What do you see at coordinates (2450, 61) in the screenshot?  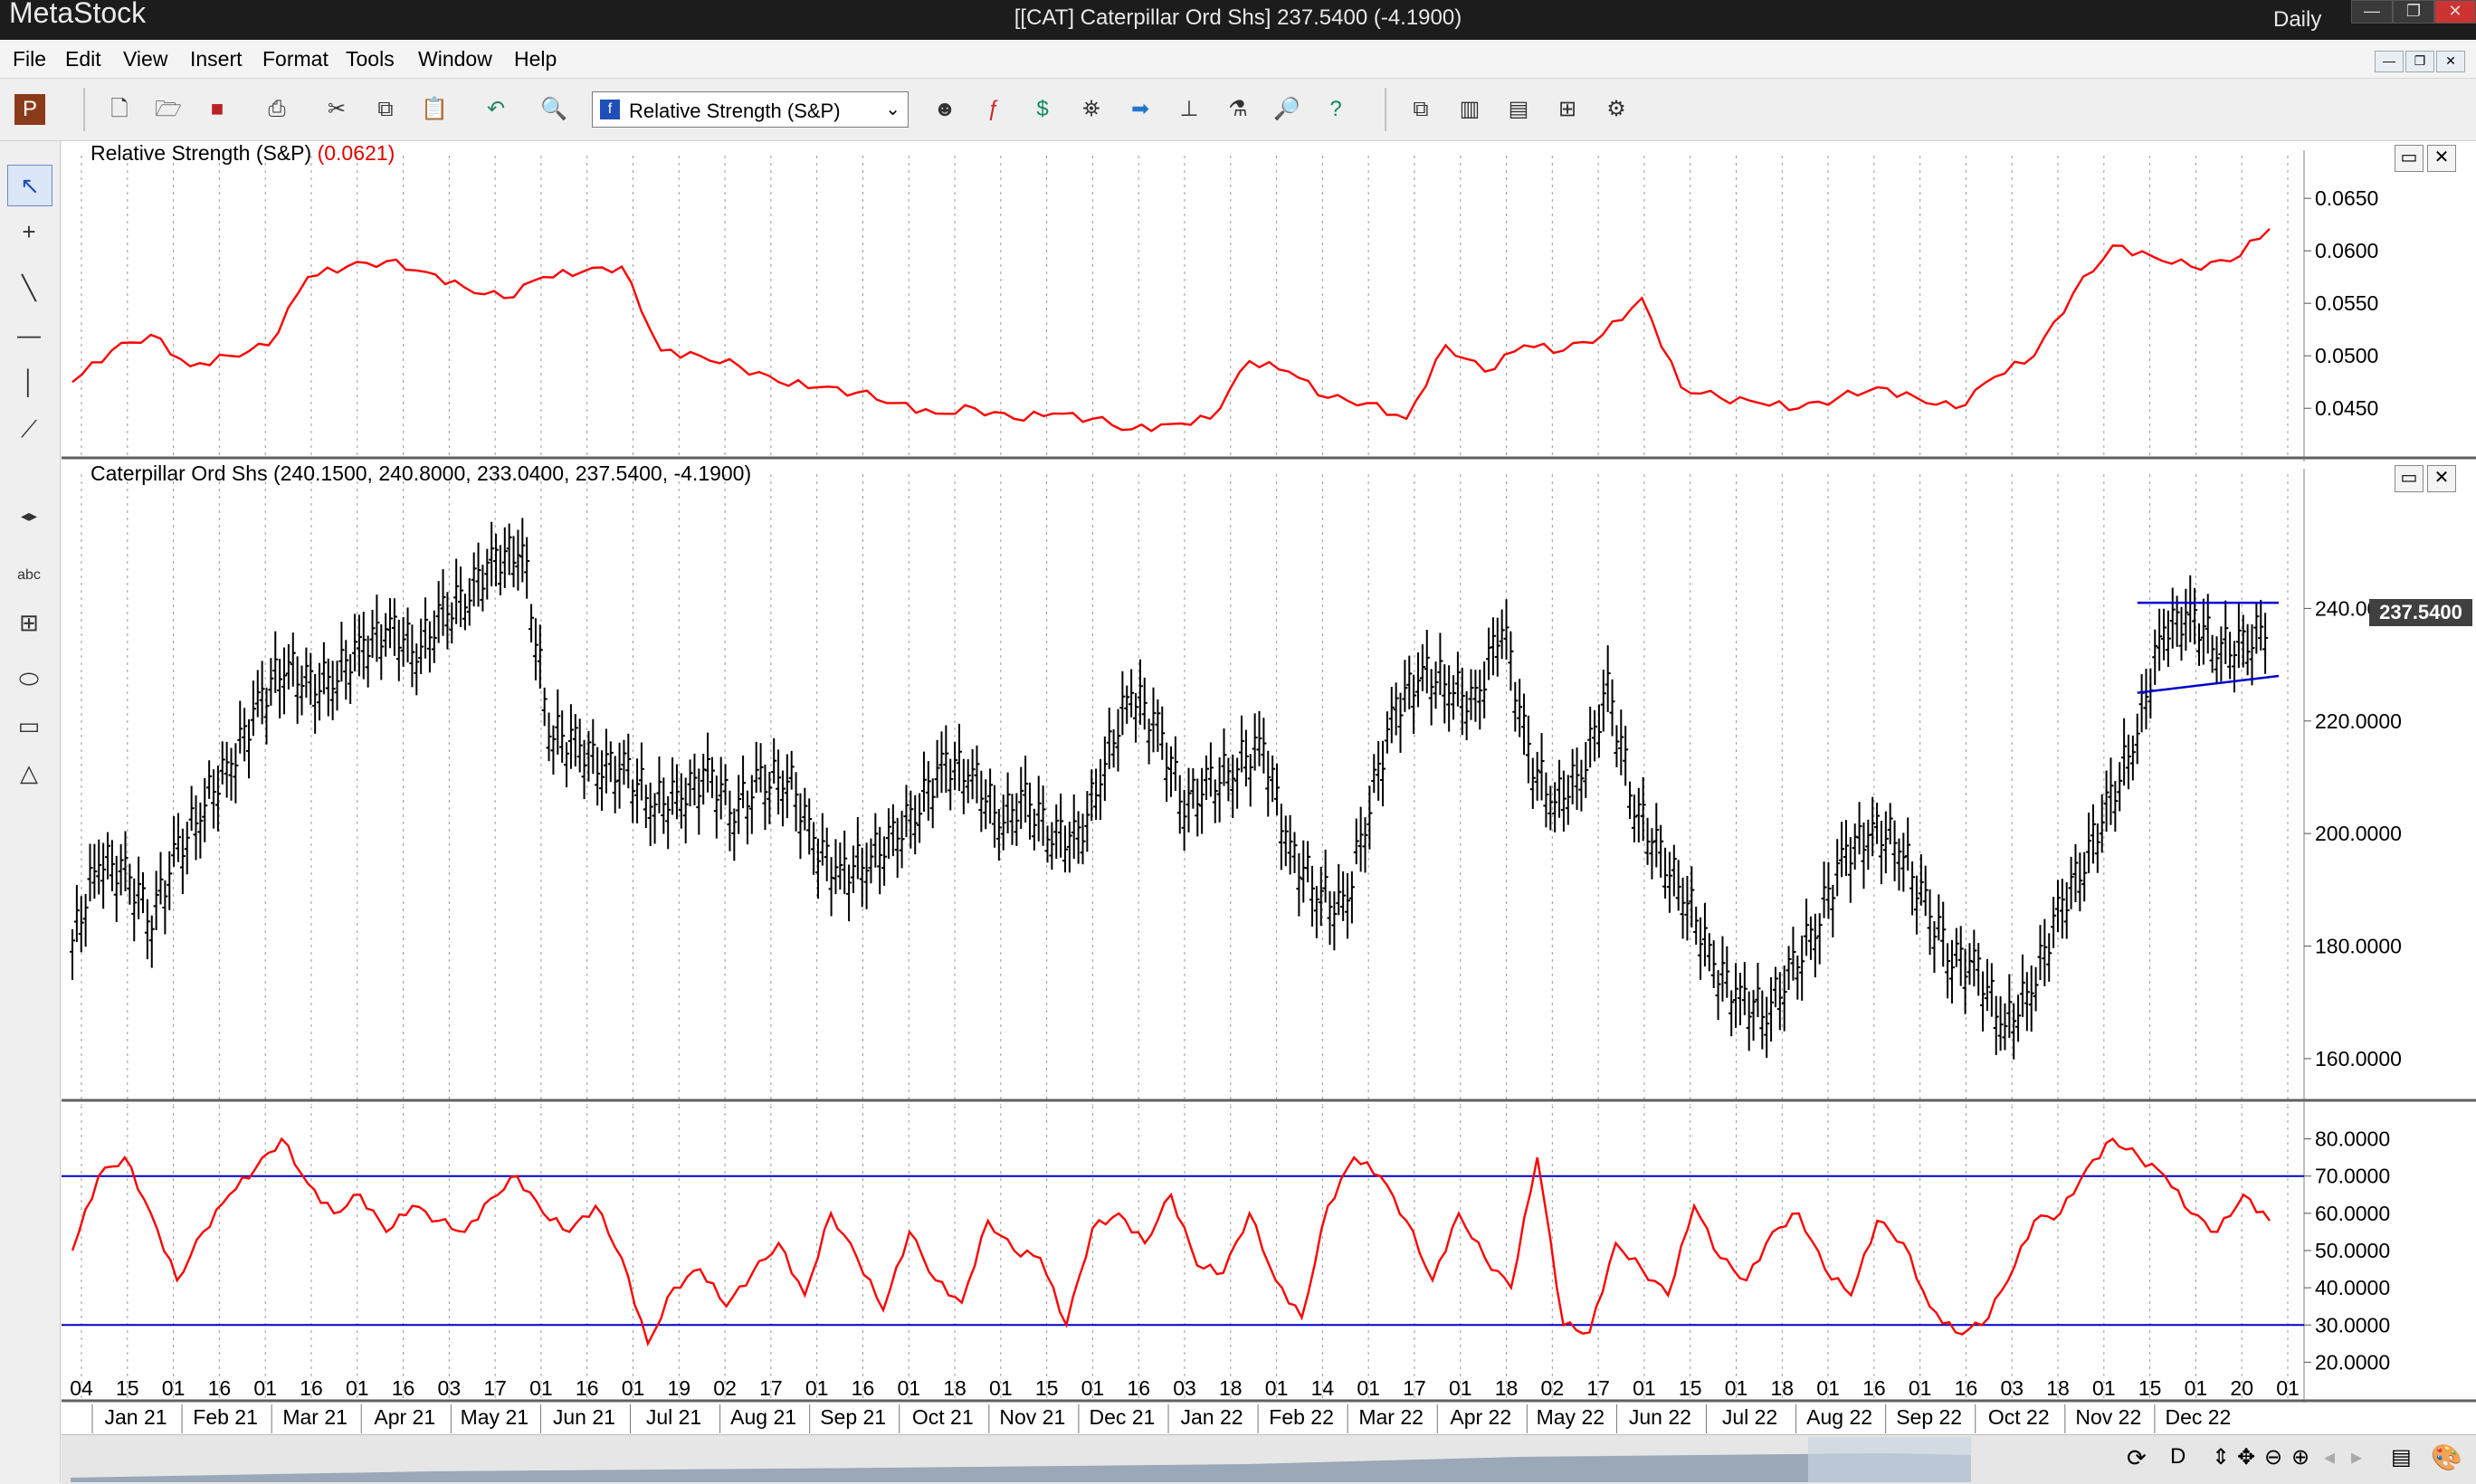 I see `mdi-close-button: ✕` at bounding box center [2450, 61].